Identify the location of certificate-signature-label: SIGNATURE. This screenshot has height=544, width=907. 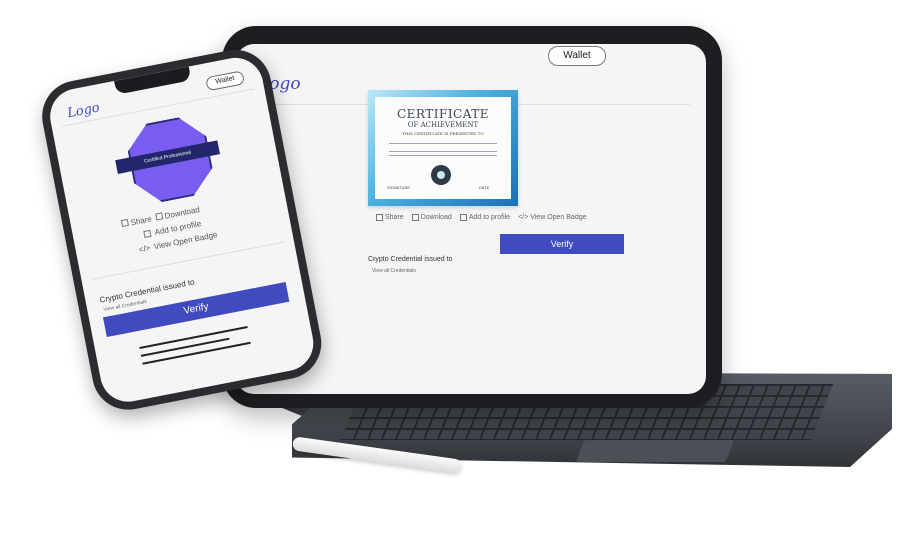
(399, 187).